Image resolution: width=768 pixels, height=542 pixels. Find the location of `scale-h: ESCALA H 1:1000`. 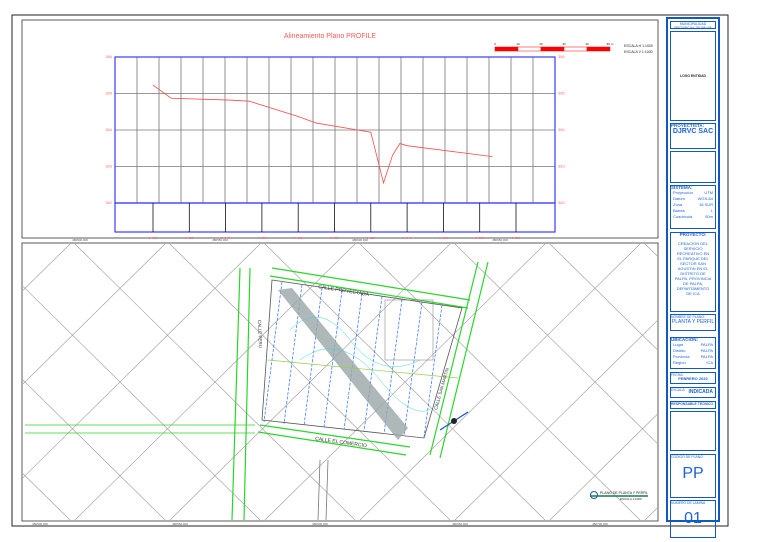

scale-h: ESCALA H 1:1000 is located at coordinates (638, 46).